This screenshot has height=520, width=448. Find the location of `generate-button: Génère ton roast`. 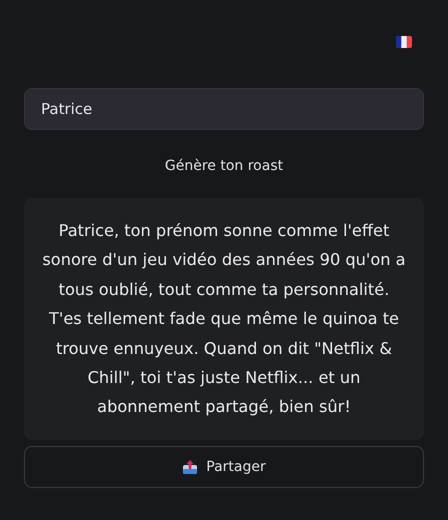

generate-button: Génère ton roast is located at coordinates (224, 166).